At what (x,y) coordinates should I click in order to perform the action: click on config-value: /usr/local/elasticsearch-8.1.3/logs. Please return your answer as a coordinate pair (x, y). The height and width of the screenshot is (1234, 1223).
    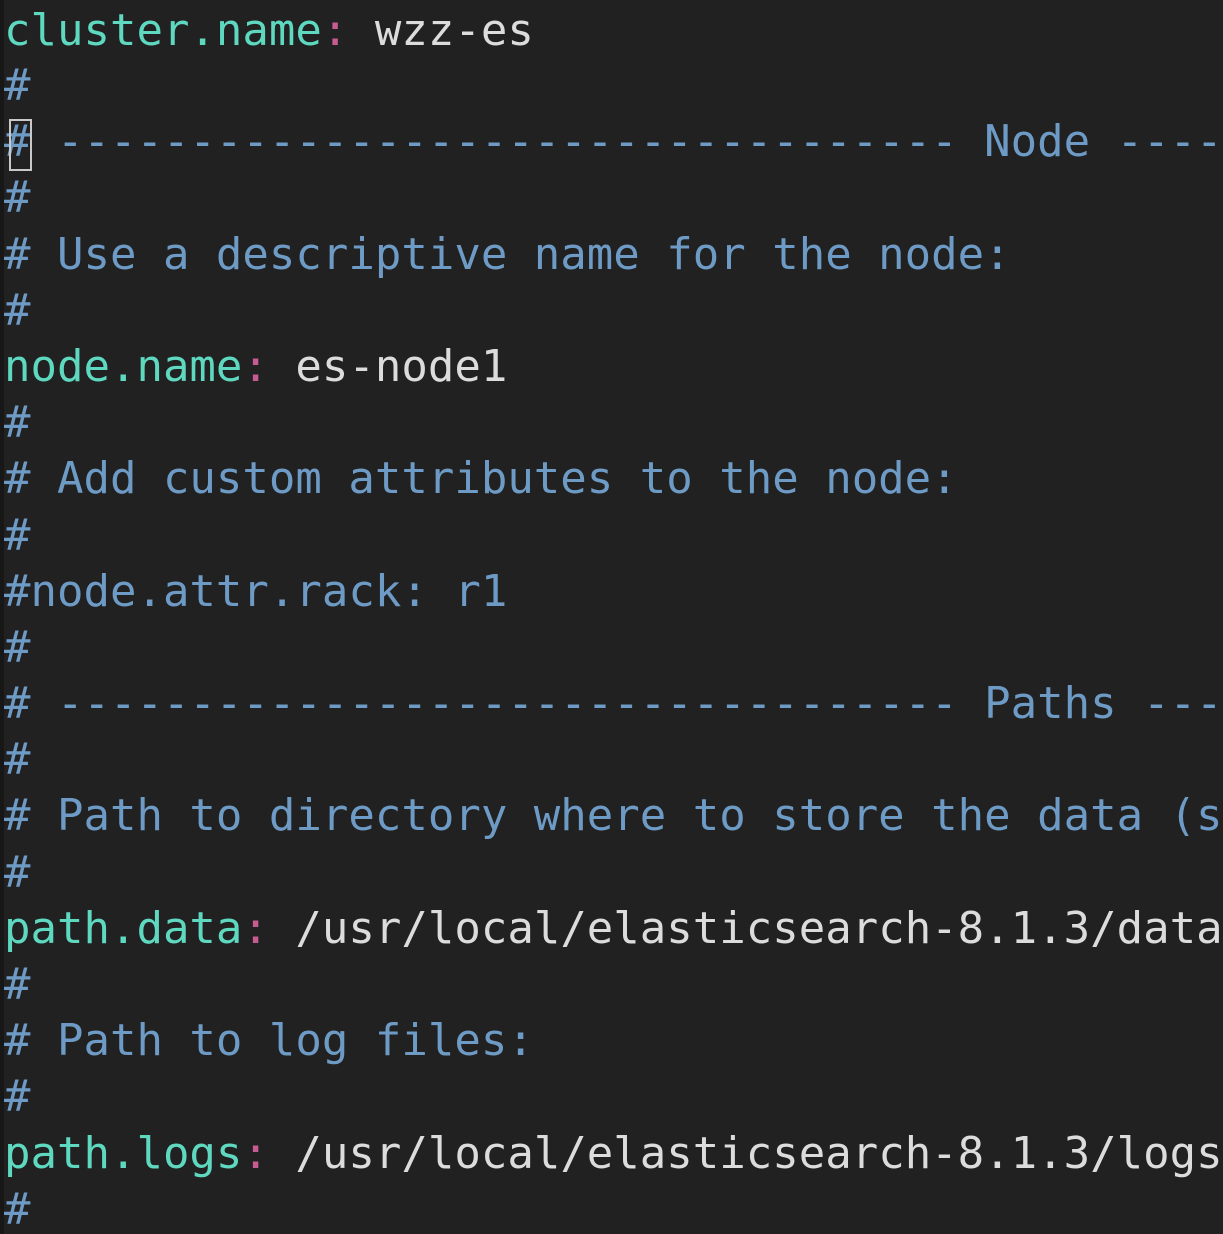
    Looking at the image, I should click on (745, 1153).